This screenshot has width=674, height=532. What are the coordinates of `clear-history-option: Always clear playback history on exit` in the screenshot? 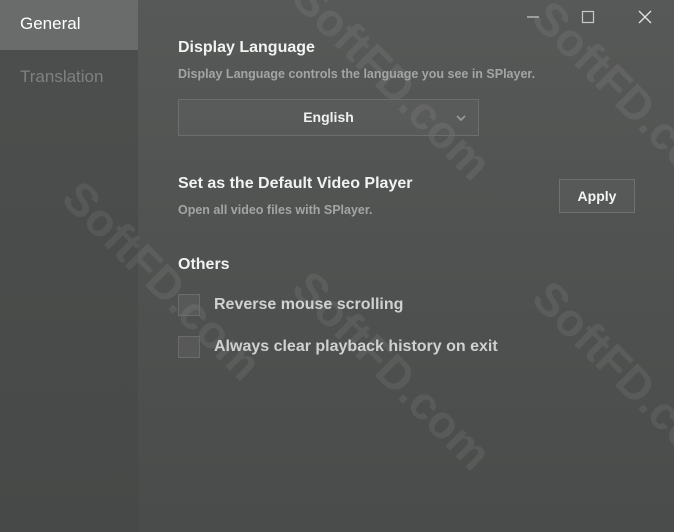 It's located at (338, 347).